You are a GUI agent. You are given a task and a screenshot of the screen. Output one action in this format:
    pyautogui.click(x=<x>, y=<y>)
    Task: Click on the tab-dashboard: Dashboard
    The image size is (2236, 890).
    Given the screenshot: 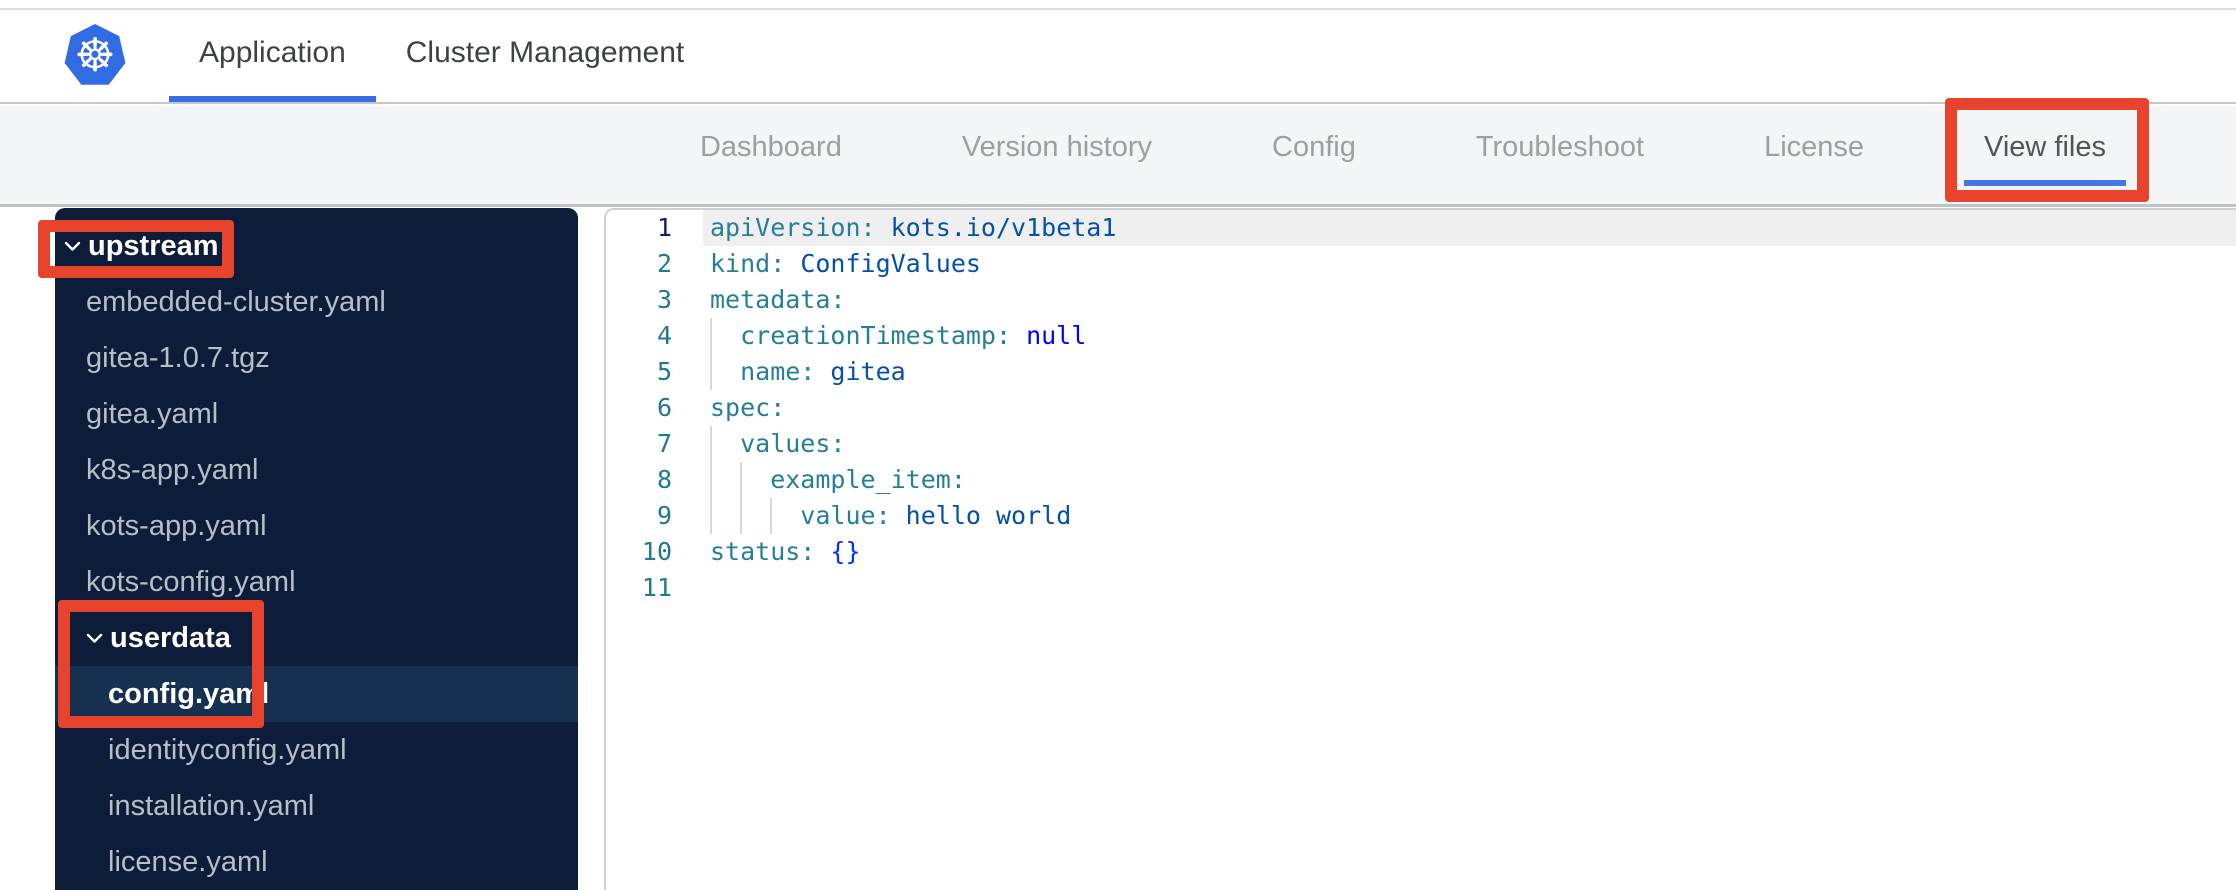 What is the action you would take?
    pyautogui.click(x=771, y=150)
    